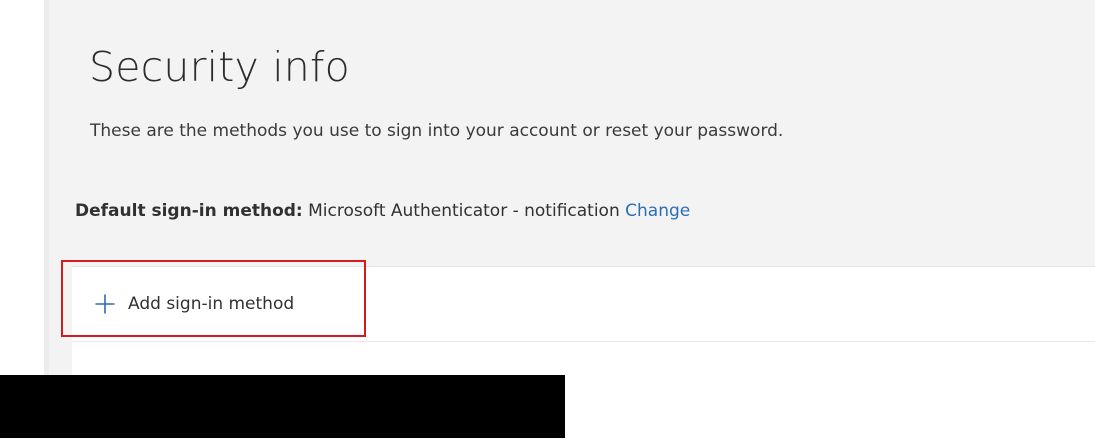 This screenshot has height=439, width=1095. What do you see at coordinates (211, 304) in the screenshot?
I see `add-sign-in-method-label: Add sign-in method` at bounding box center [211, 304].